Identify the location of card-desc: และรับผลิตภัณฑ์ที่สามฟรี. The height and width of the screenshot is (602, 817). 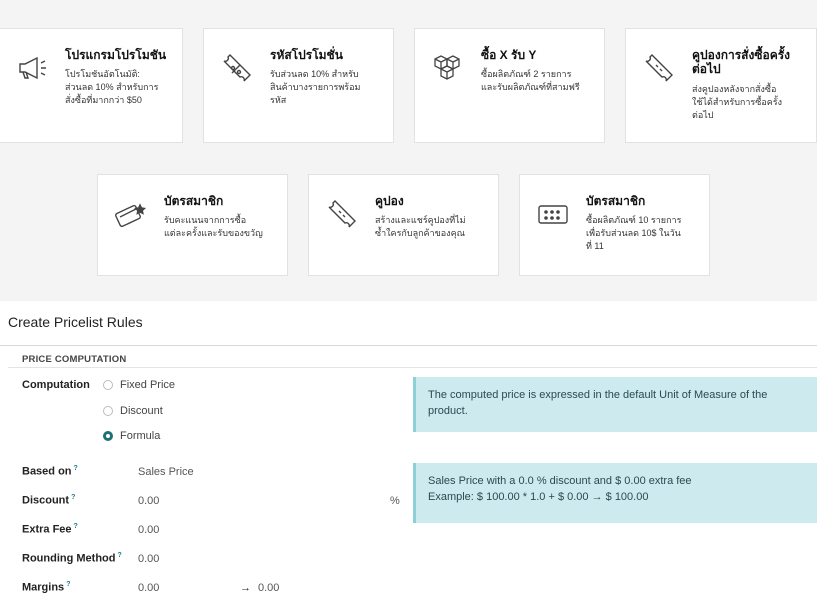
(530, 87).